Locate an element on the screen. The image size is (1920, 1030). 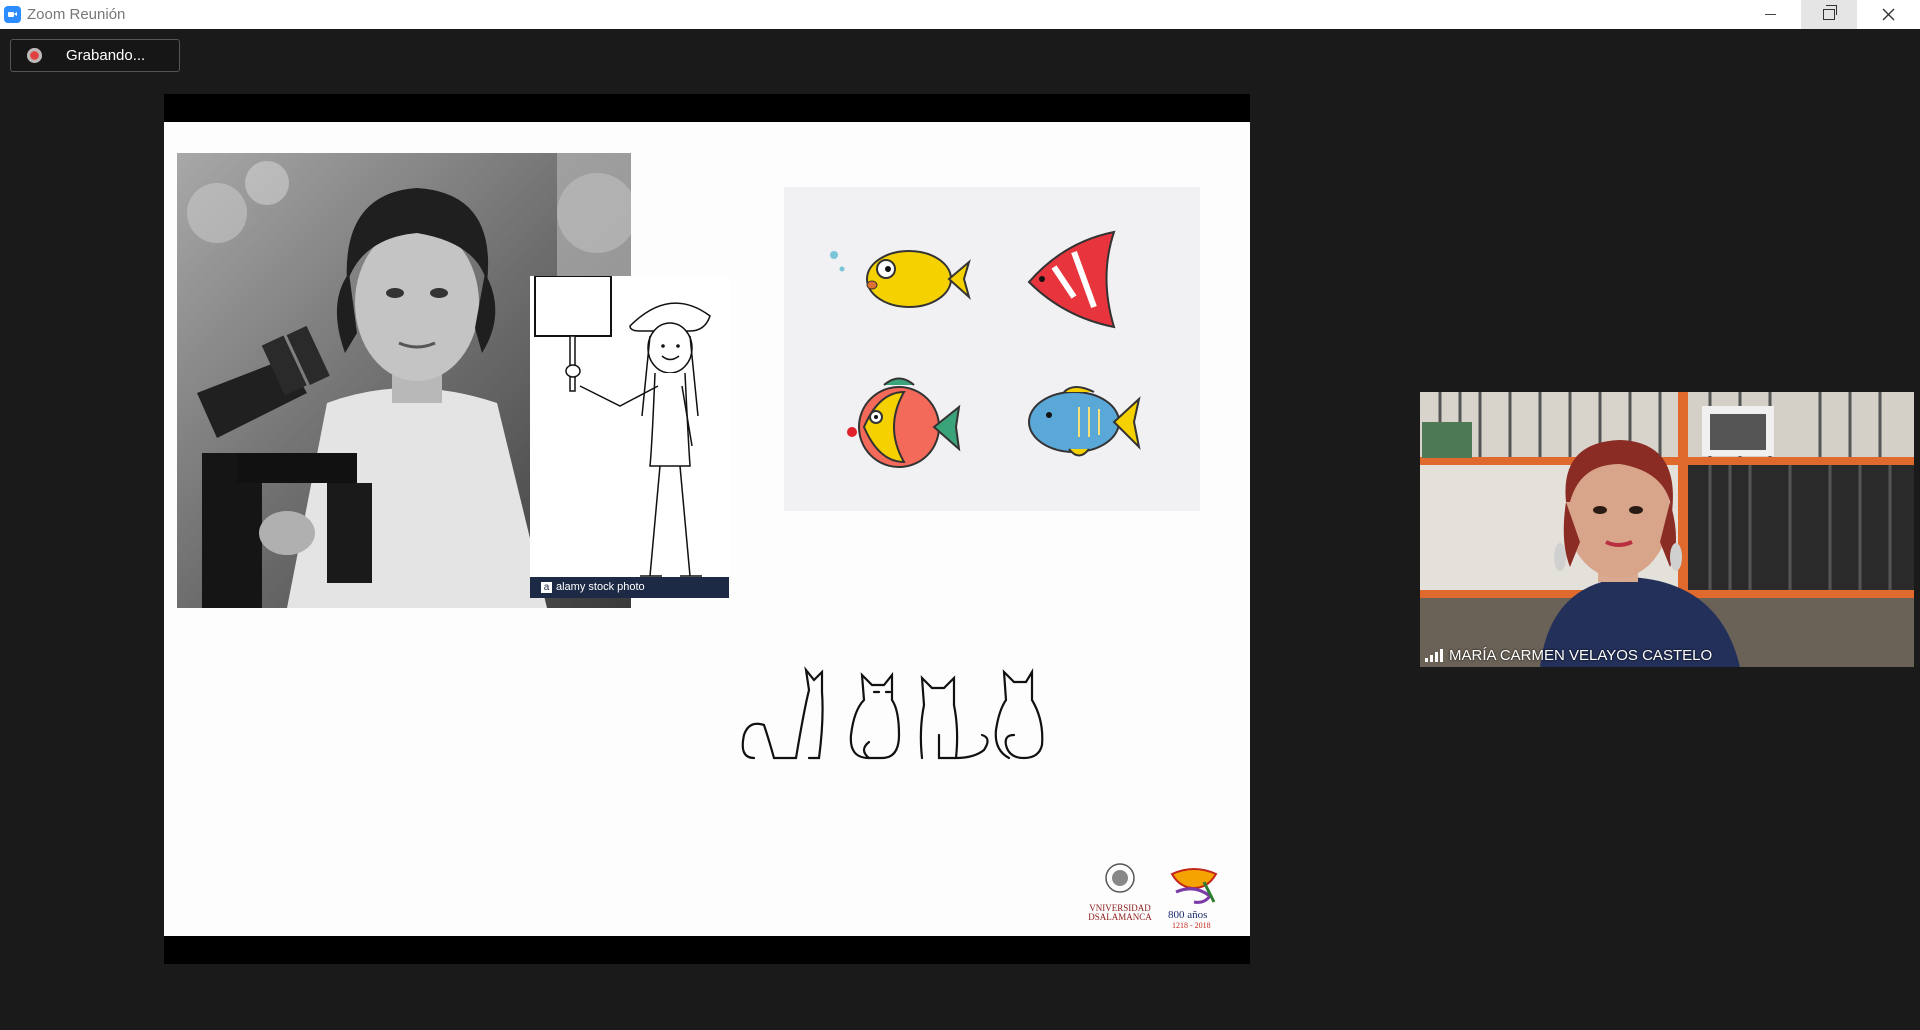
close-button is located at coordinates (1888, 14).